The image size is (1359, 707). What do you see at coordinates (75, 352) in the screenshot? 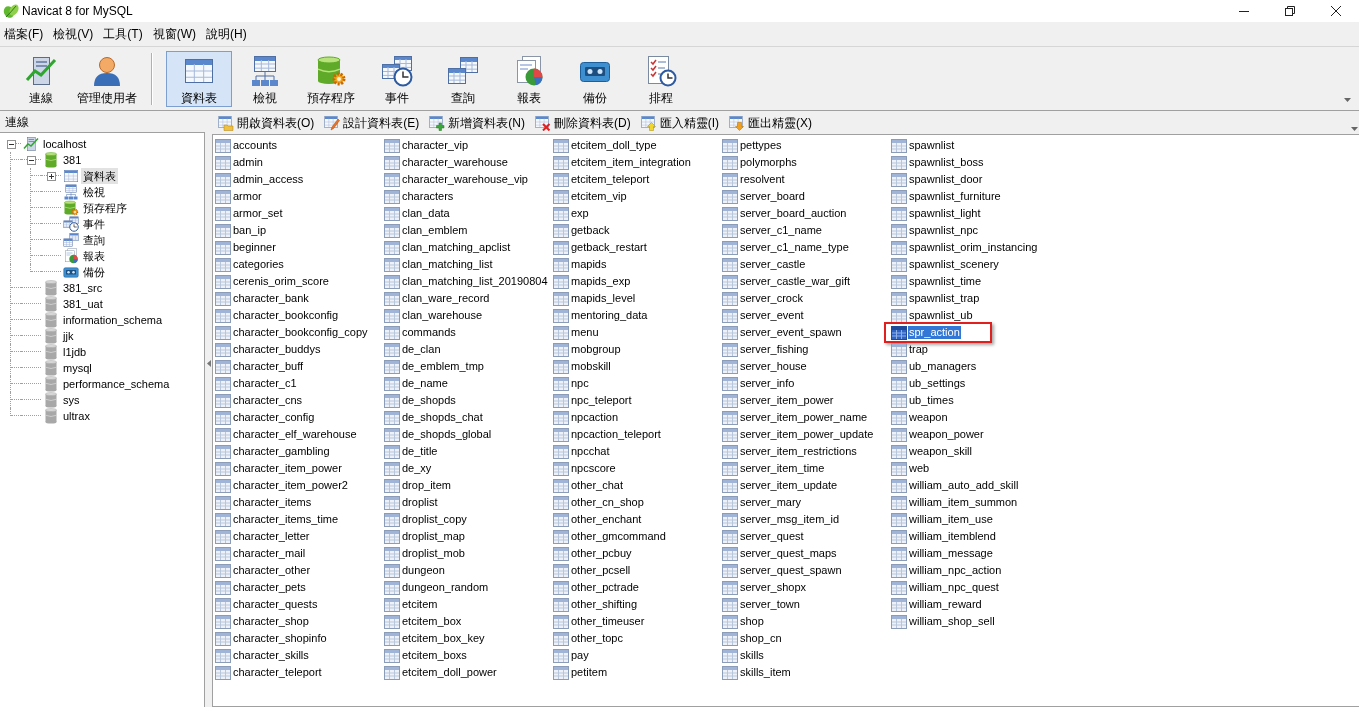
I see `tree-item: l1jdb` at bounding box center [75, 352].